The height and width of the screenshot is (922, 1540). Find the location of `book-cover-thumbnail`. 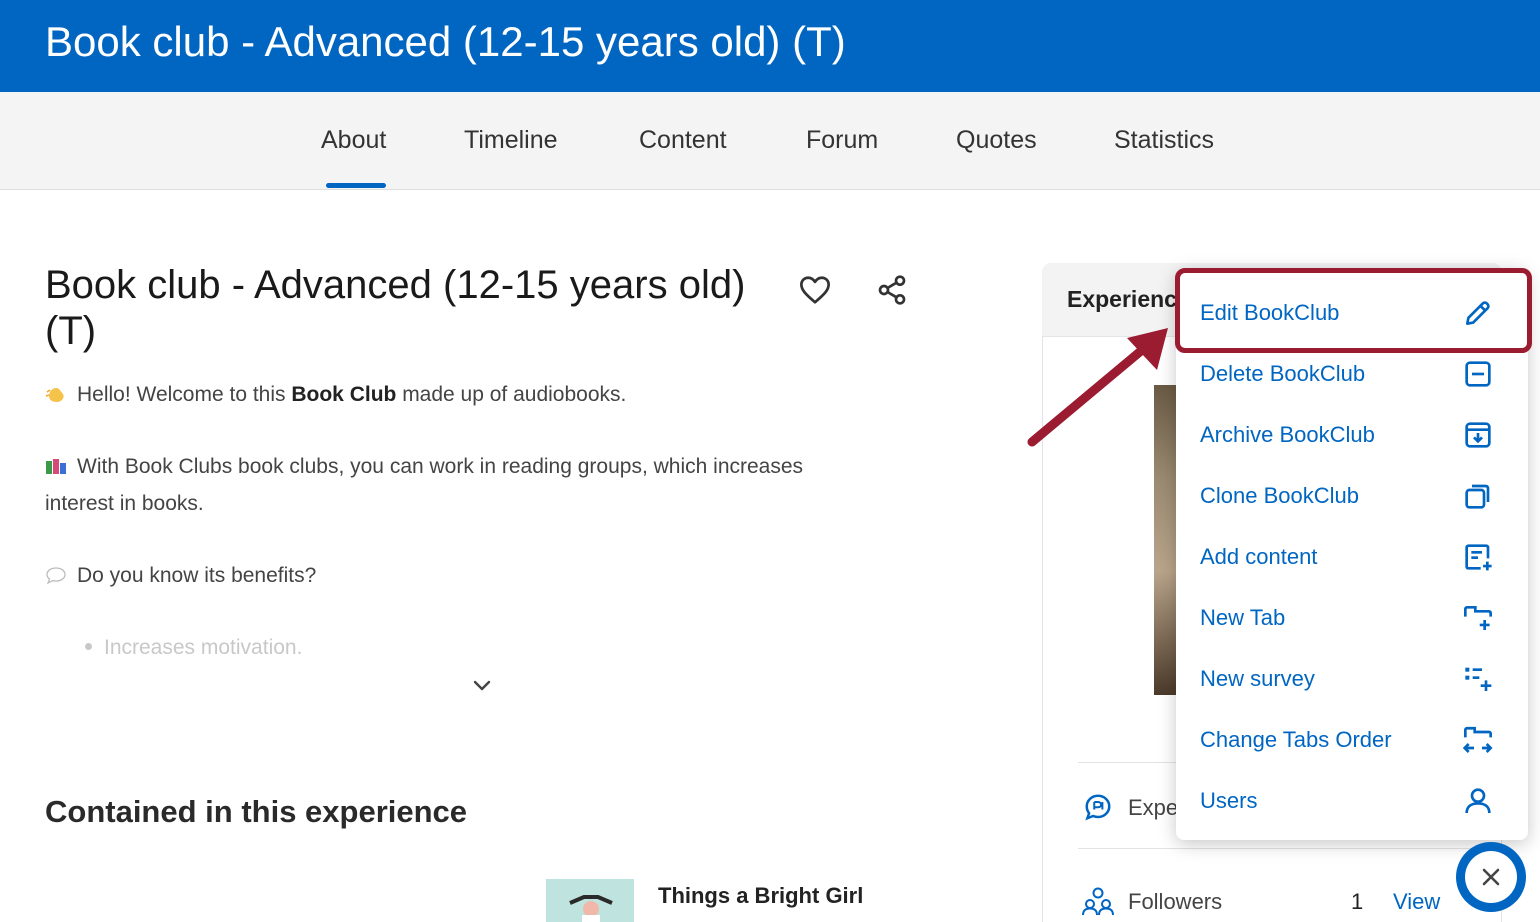

book-cover-thumbnail is located at coordinates (590, 900).